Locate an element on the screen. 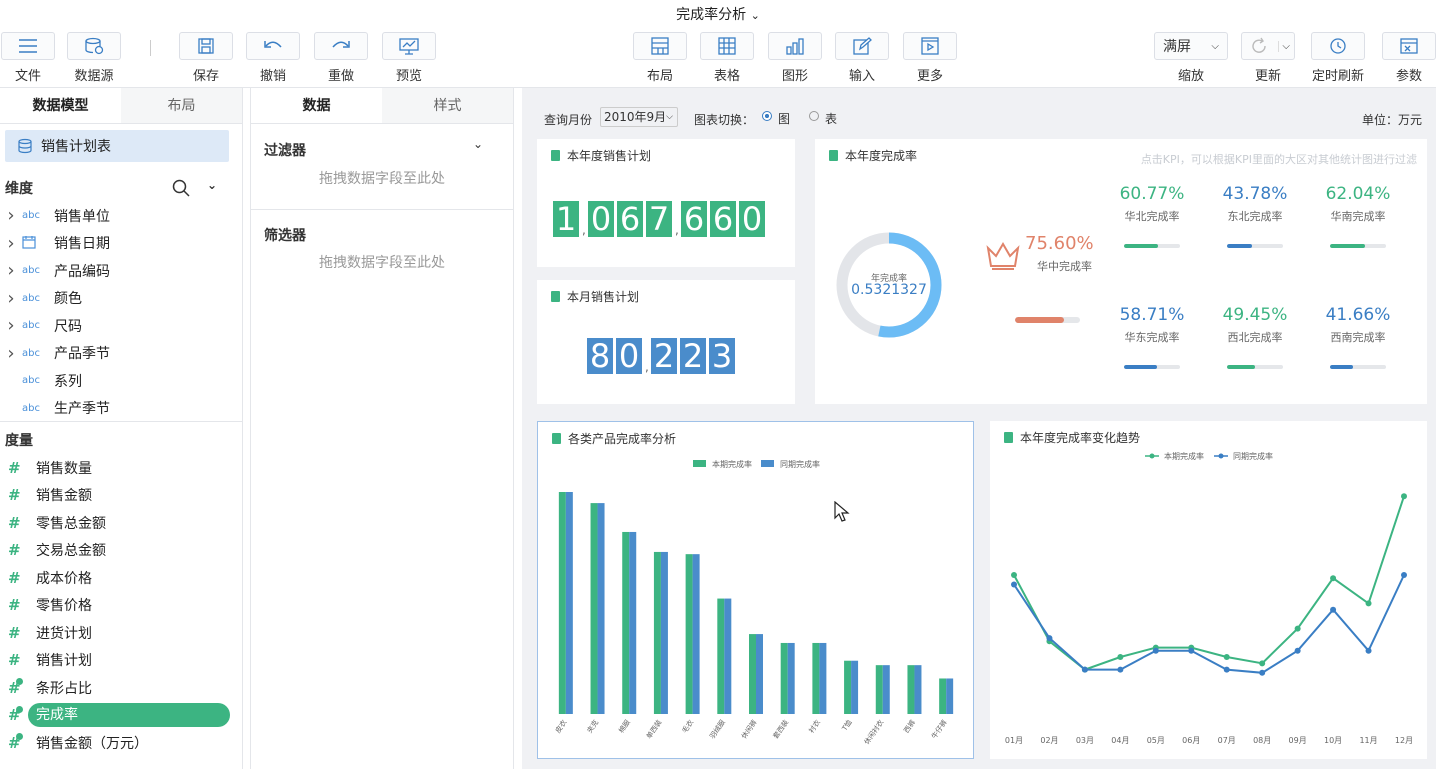 This screenshot has height=769, width=1436. kpi-item: 62.04% 华南完成率 is located at coordinates (1358, 216).